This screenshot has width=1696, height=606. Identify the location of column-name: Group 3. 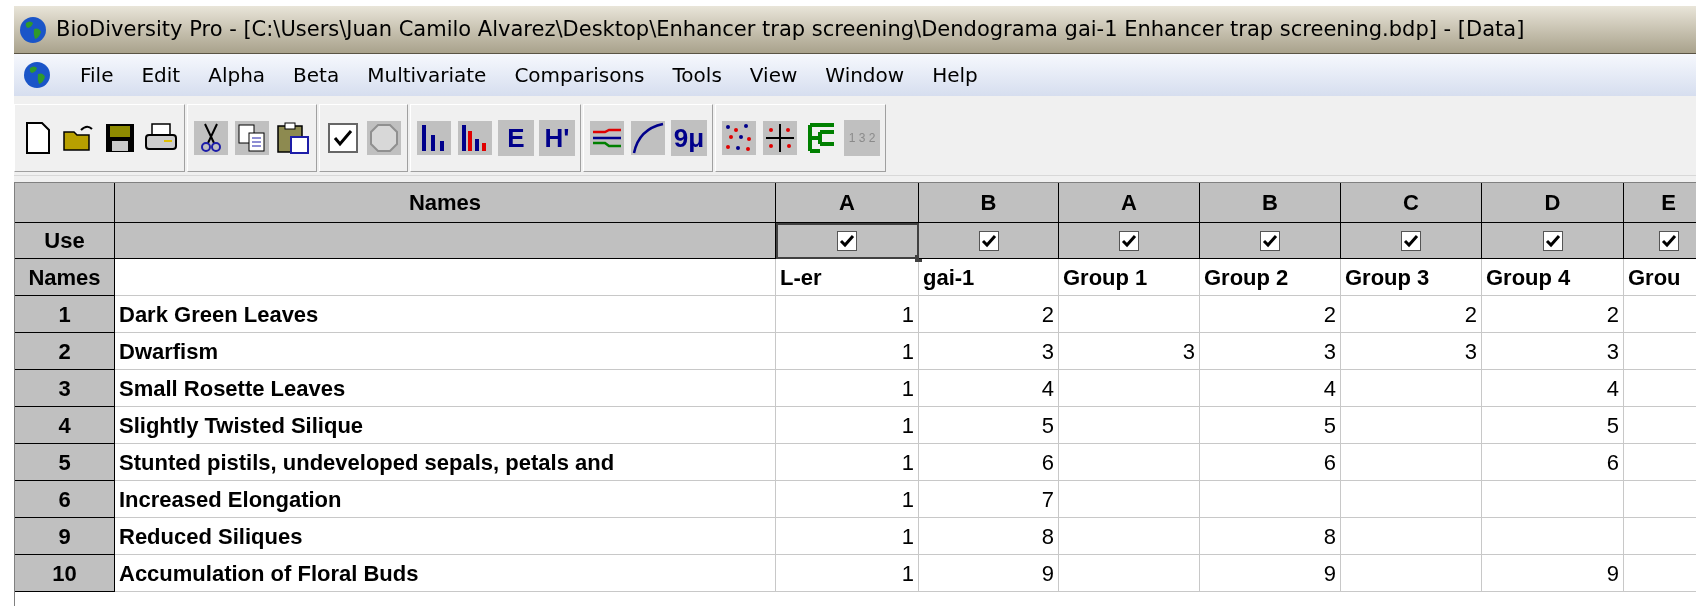
(1411, 277).